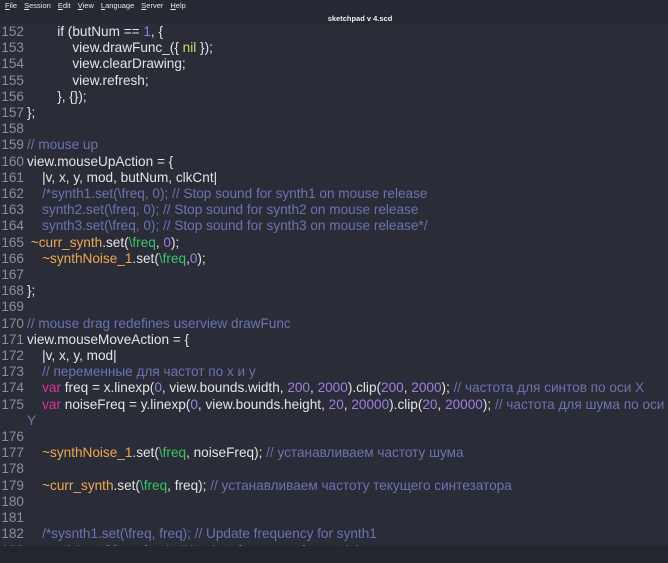 This screenshot has width=668, height=563. Describe the element at coordinates (346, 356) in the screenshot. I see `code-text: |v, x, y, mod|` at that location.